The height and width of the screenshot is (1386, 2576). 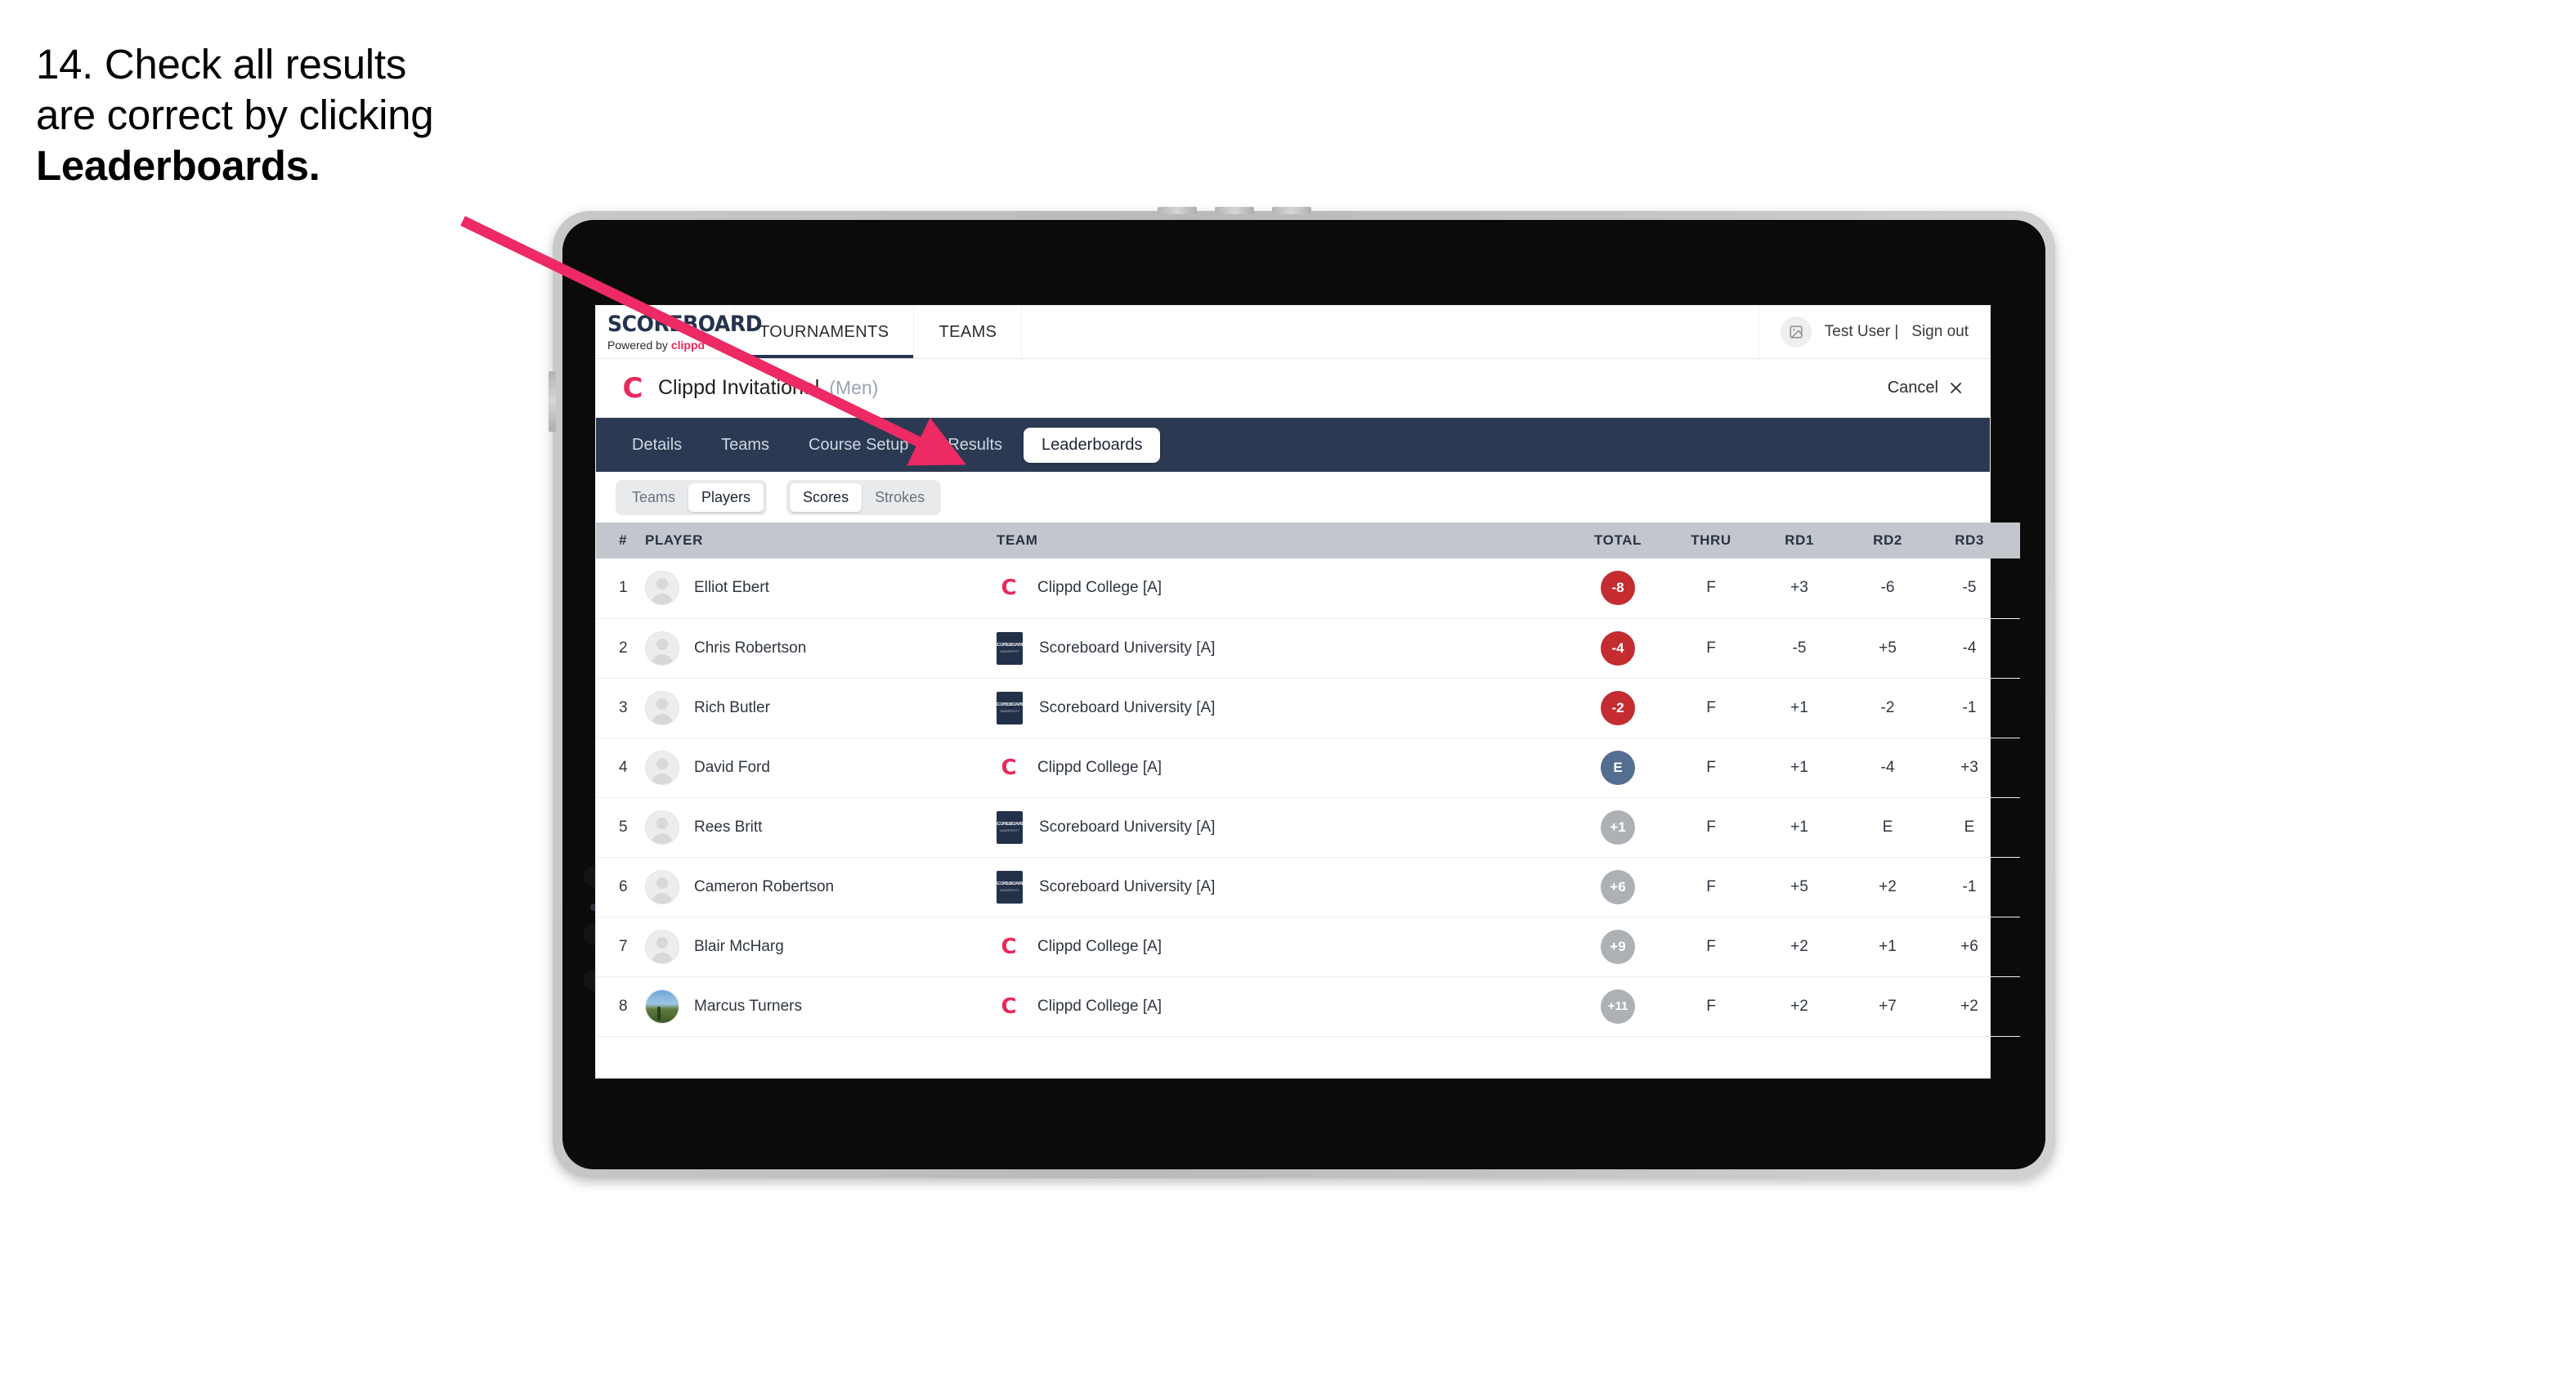 I want to click on brand-name: SCOREBOARD, so click(x=685, y=324).